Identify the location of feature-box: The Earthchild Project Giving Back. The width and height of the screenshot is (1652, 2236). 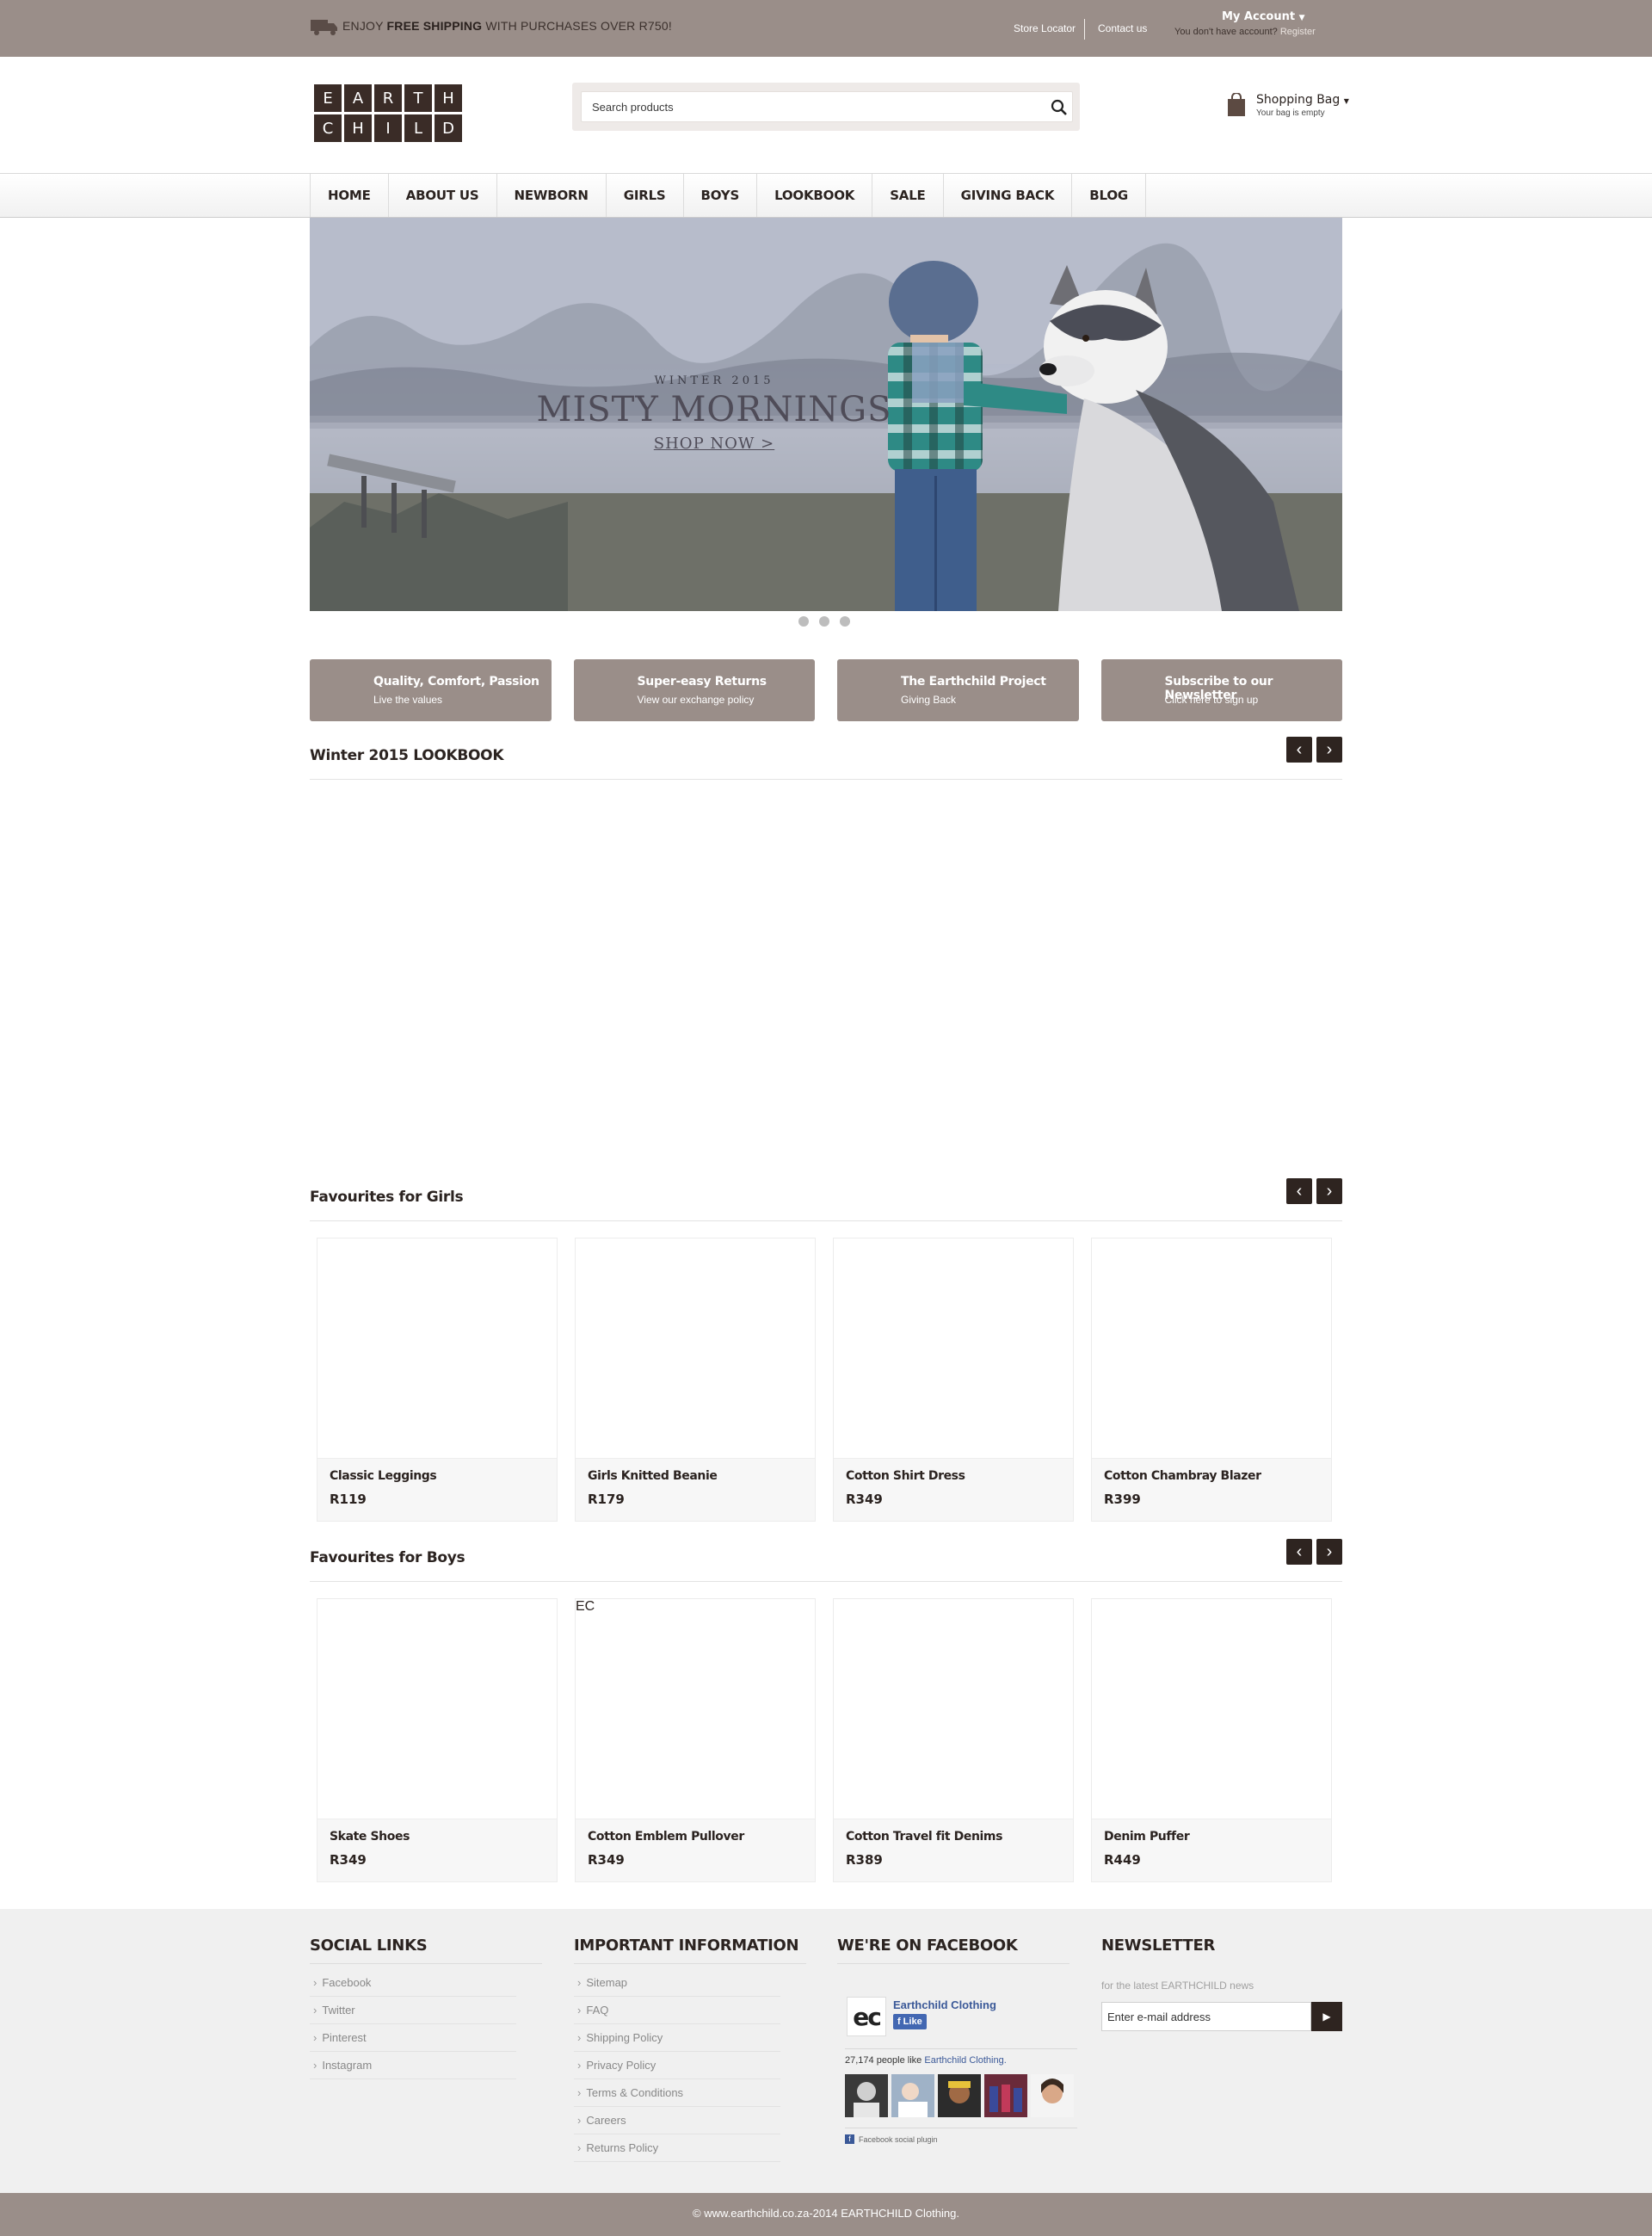
(958, 690).